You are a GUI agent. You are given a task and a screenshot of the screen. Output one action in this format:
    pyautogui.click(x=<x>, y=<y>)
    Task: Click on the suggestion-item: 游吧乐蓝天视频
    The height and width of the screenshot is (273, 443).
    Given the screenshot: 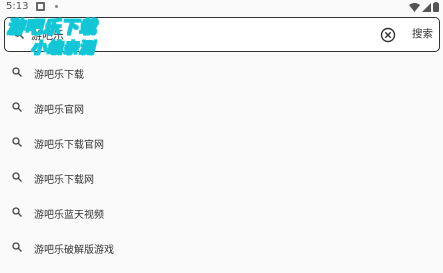 What is the action you would take?
    pyautogui.click(x=221, y=212)
    